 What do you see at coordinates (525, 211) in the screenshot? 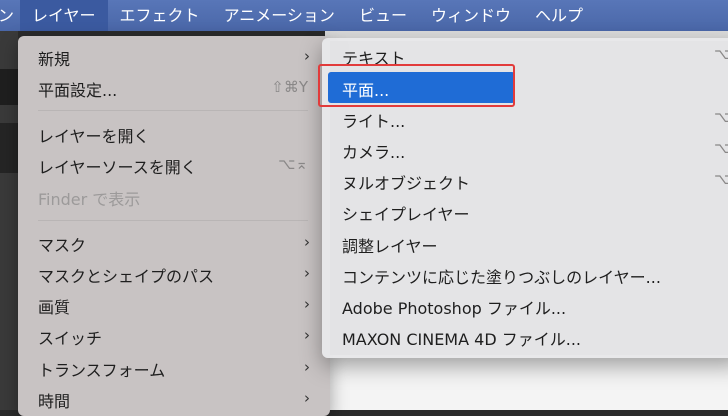
I see `submenu-item-shape-layer: シェイプレイヤー` at bounding box center [525, 211].